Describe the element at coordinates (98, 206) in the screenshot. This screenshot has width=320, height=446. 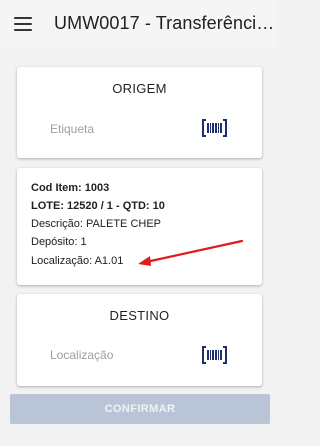
I see `lote-qtd: LOTE: 12520 / 1 - QTD: 10` at that location.